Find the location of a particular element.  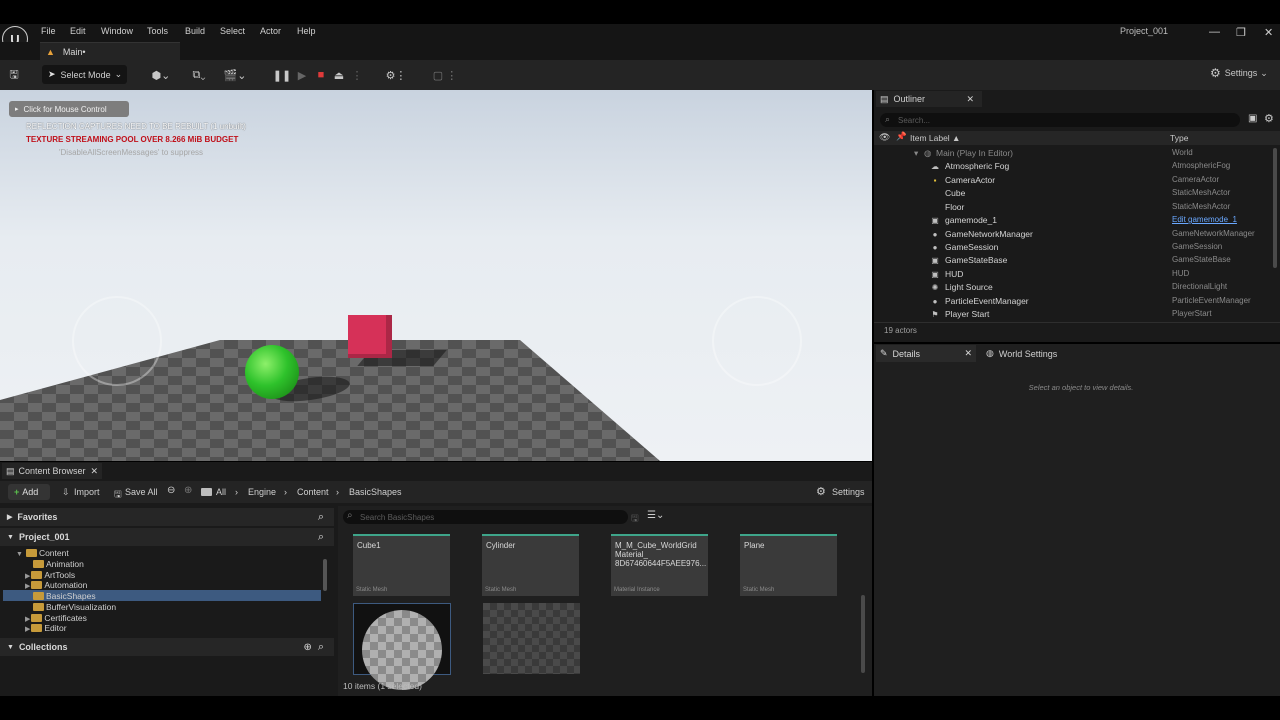

platforms-icon: ⚙⋮ is located at coordinates (396, 75).